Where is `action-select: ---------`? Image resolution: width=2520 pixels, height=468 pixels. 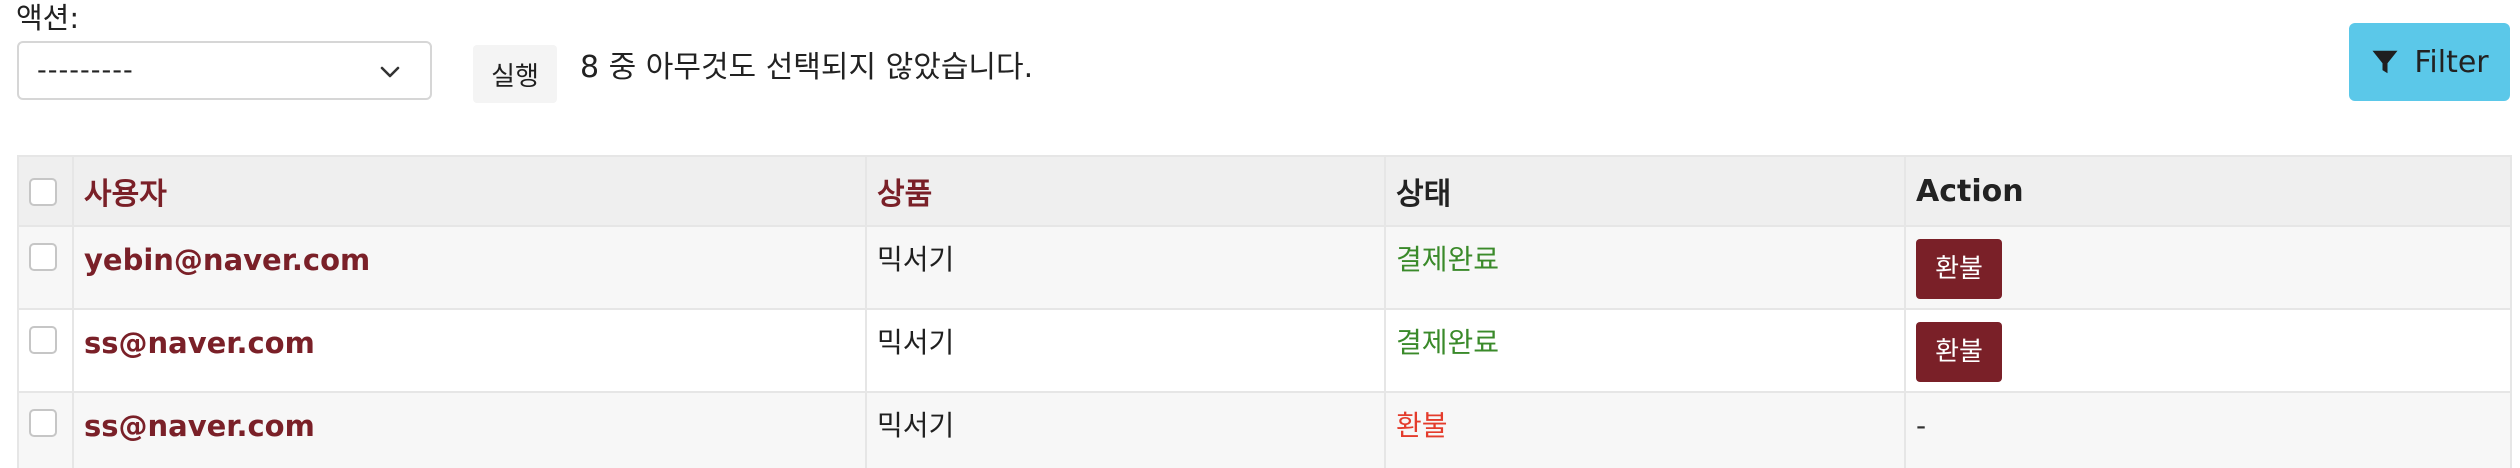 action-select: --------- is located at coordinates (224, 70).